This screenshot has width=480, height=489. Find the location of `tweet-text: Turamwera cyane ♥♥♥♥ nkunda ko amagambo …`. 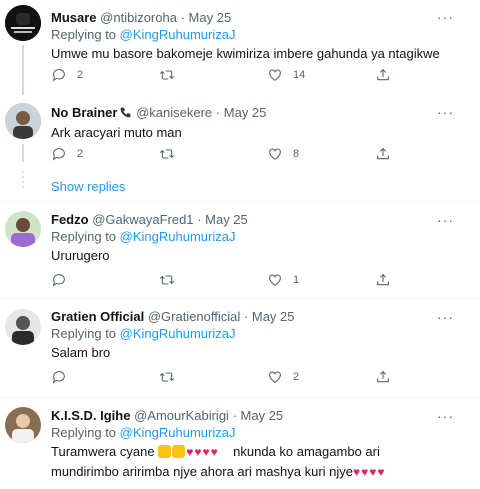

tweet-text: Turamwera cyane ♥♥♥♥ nkunda ko amagambo … is located at coordinates (249, 452).